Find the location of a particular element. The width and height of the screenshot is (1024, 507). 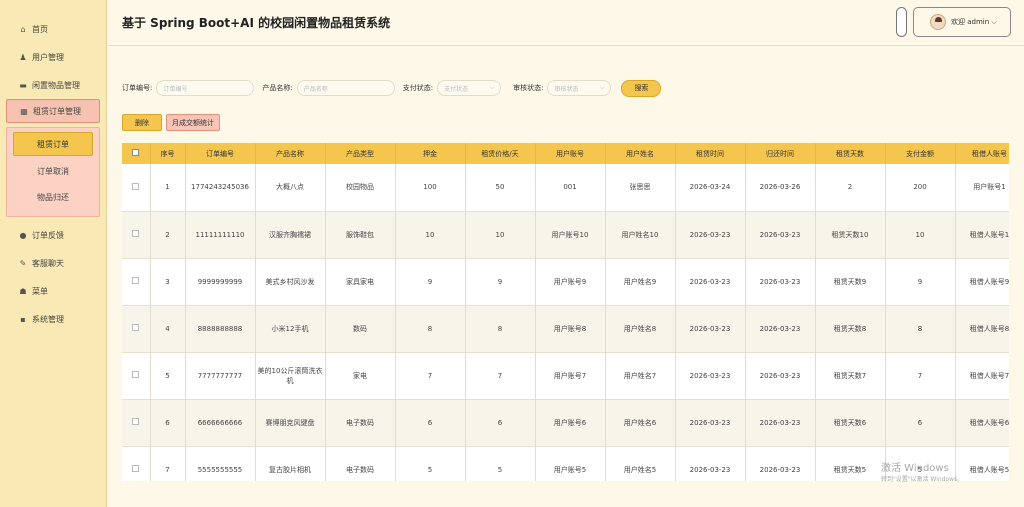

sidebar-item-menu: ☗ 菜单 is located at coordinates (53, 291).